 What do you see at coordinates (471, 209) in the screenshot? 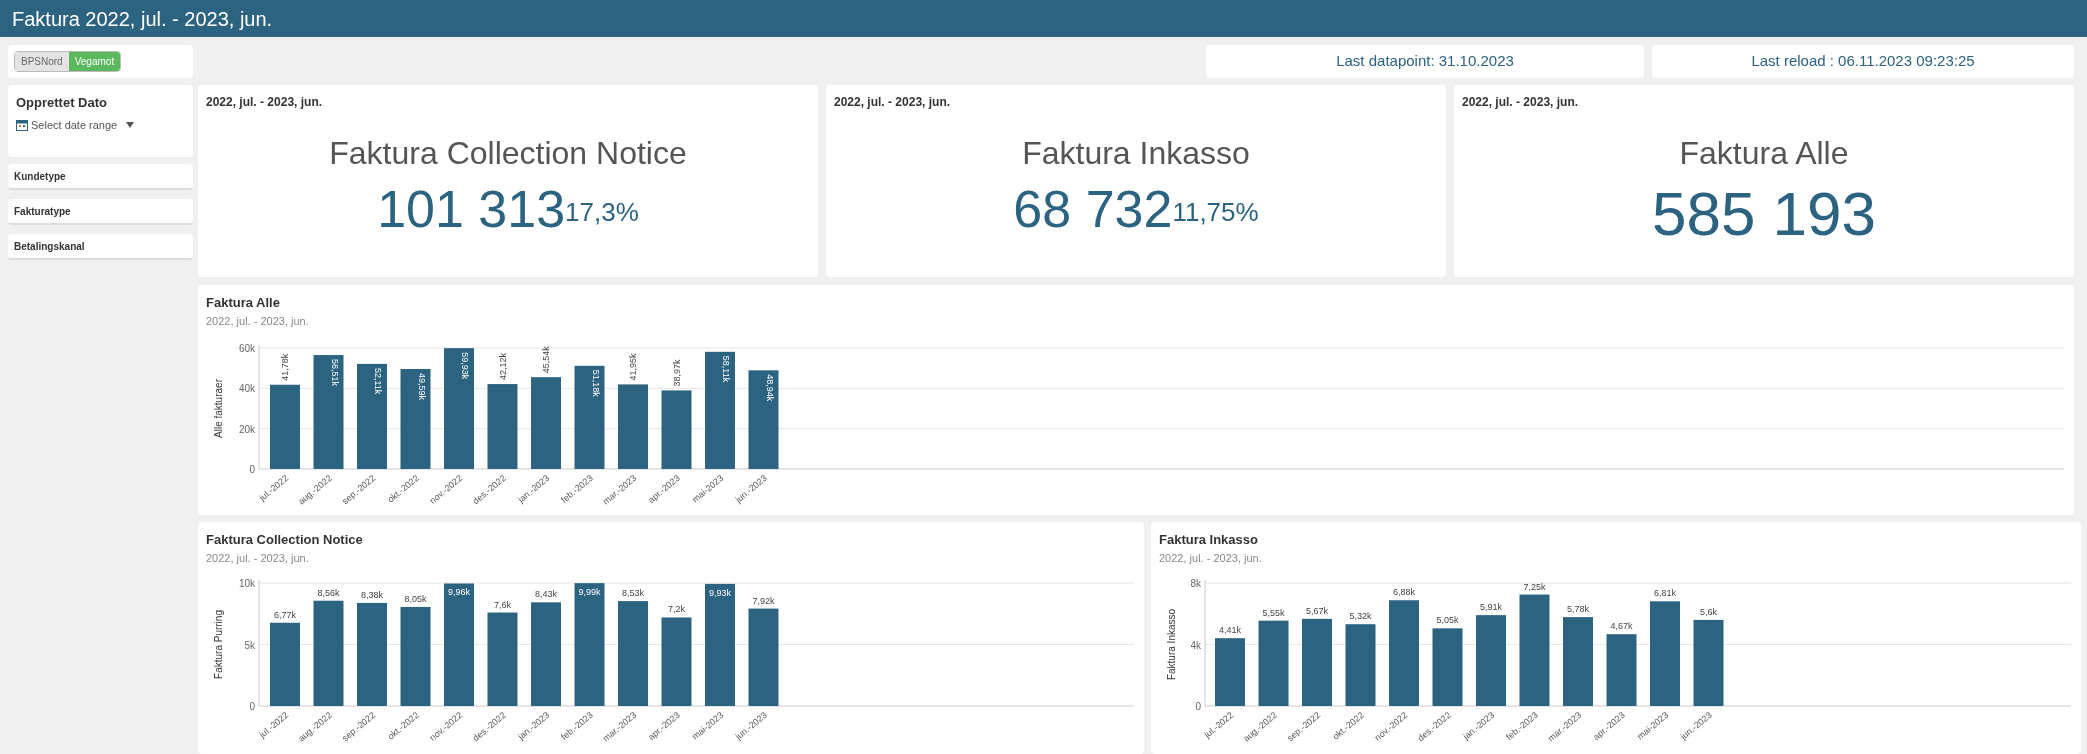
I see `kpi-value: 101 313` at bounding box center [471, 209].